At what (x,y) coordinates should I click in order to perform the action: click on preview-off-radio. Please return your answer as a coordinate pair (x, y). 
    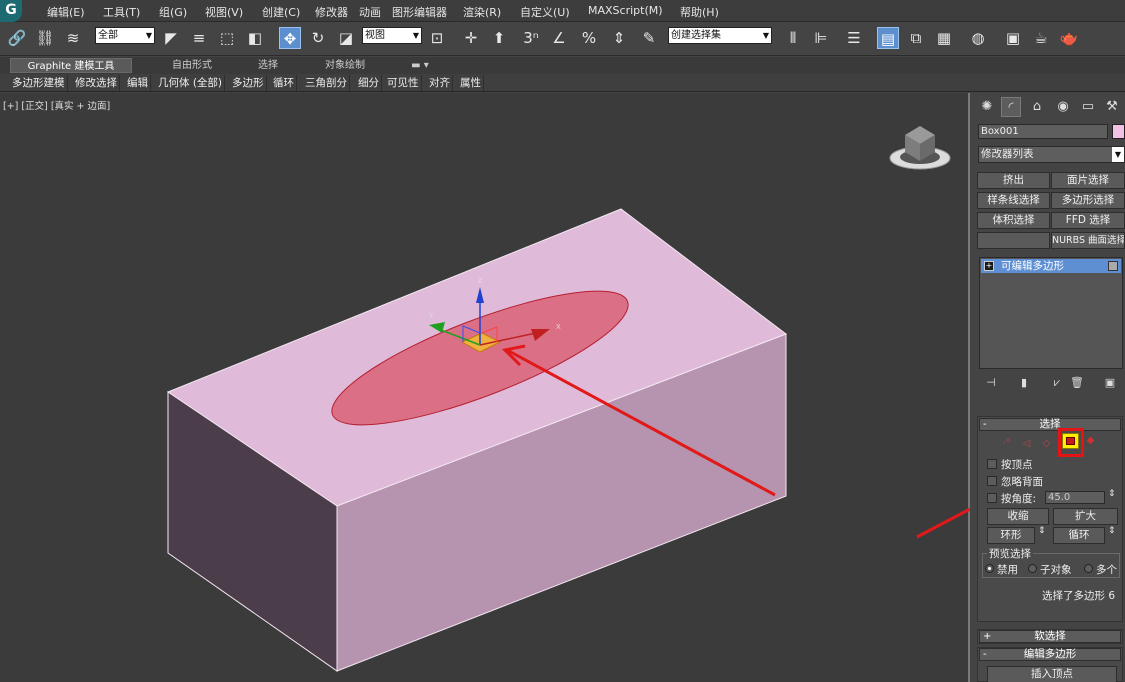
    Looking at the image, I should click on (989, 568).